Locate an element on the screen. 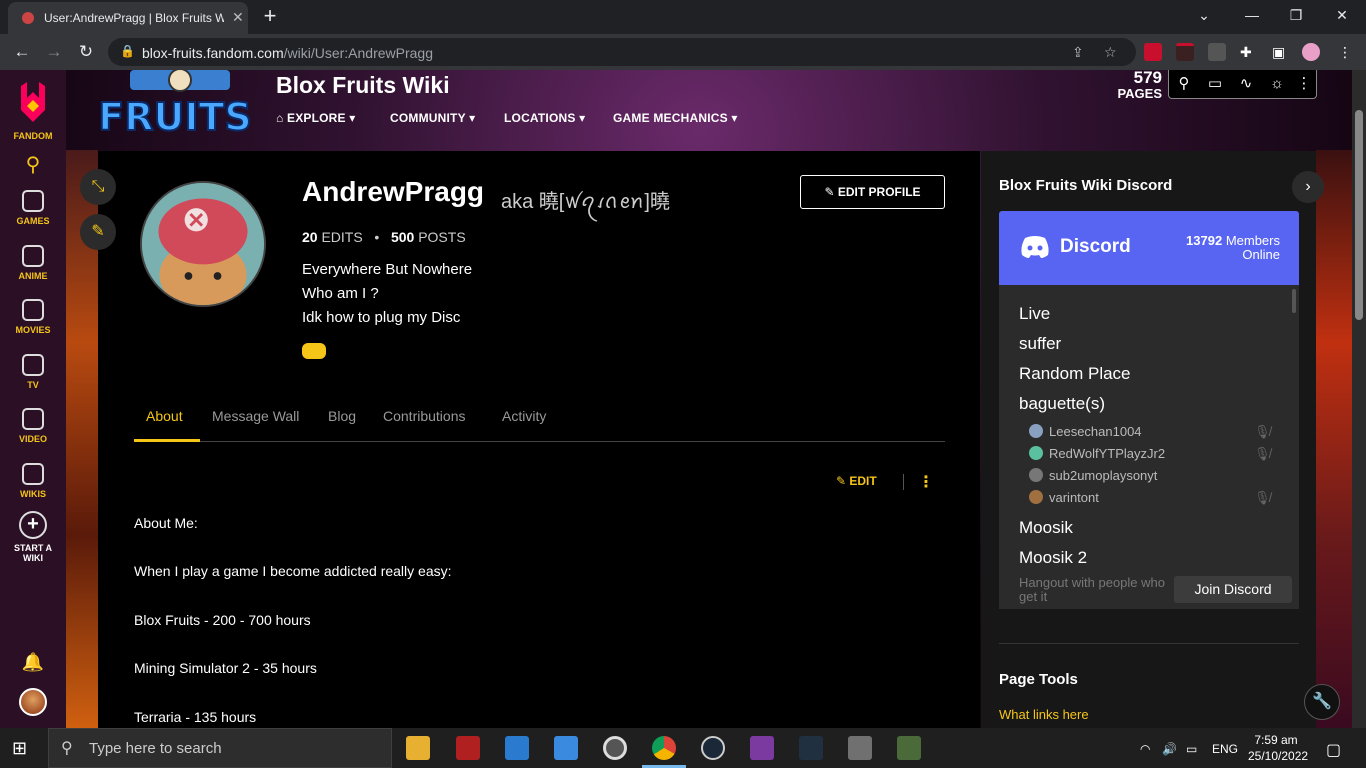  rail-item-tv: TV is located at coordinates (33, 372).